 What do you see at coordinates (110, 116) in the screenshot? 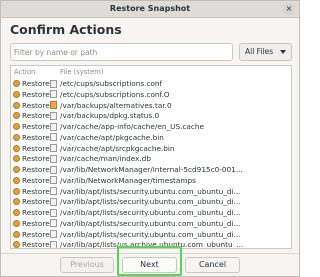
I see `row-path: /var/backups/dpkg.status.0` at bounding box center [110, 116].